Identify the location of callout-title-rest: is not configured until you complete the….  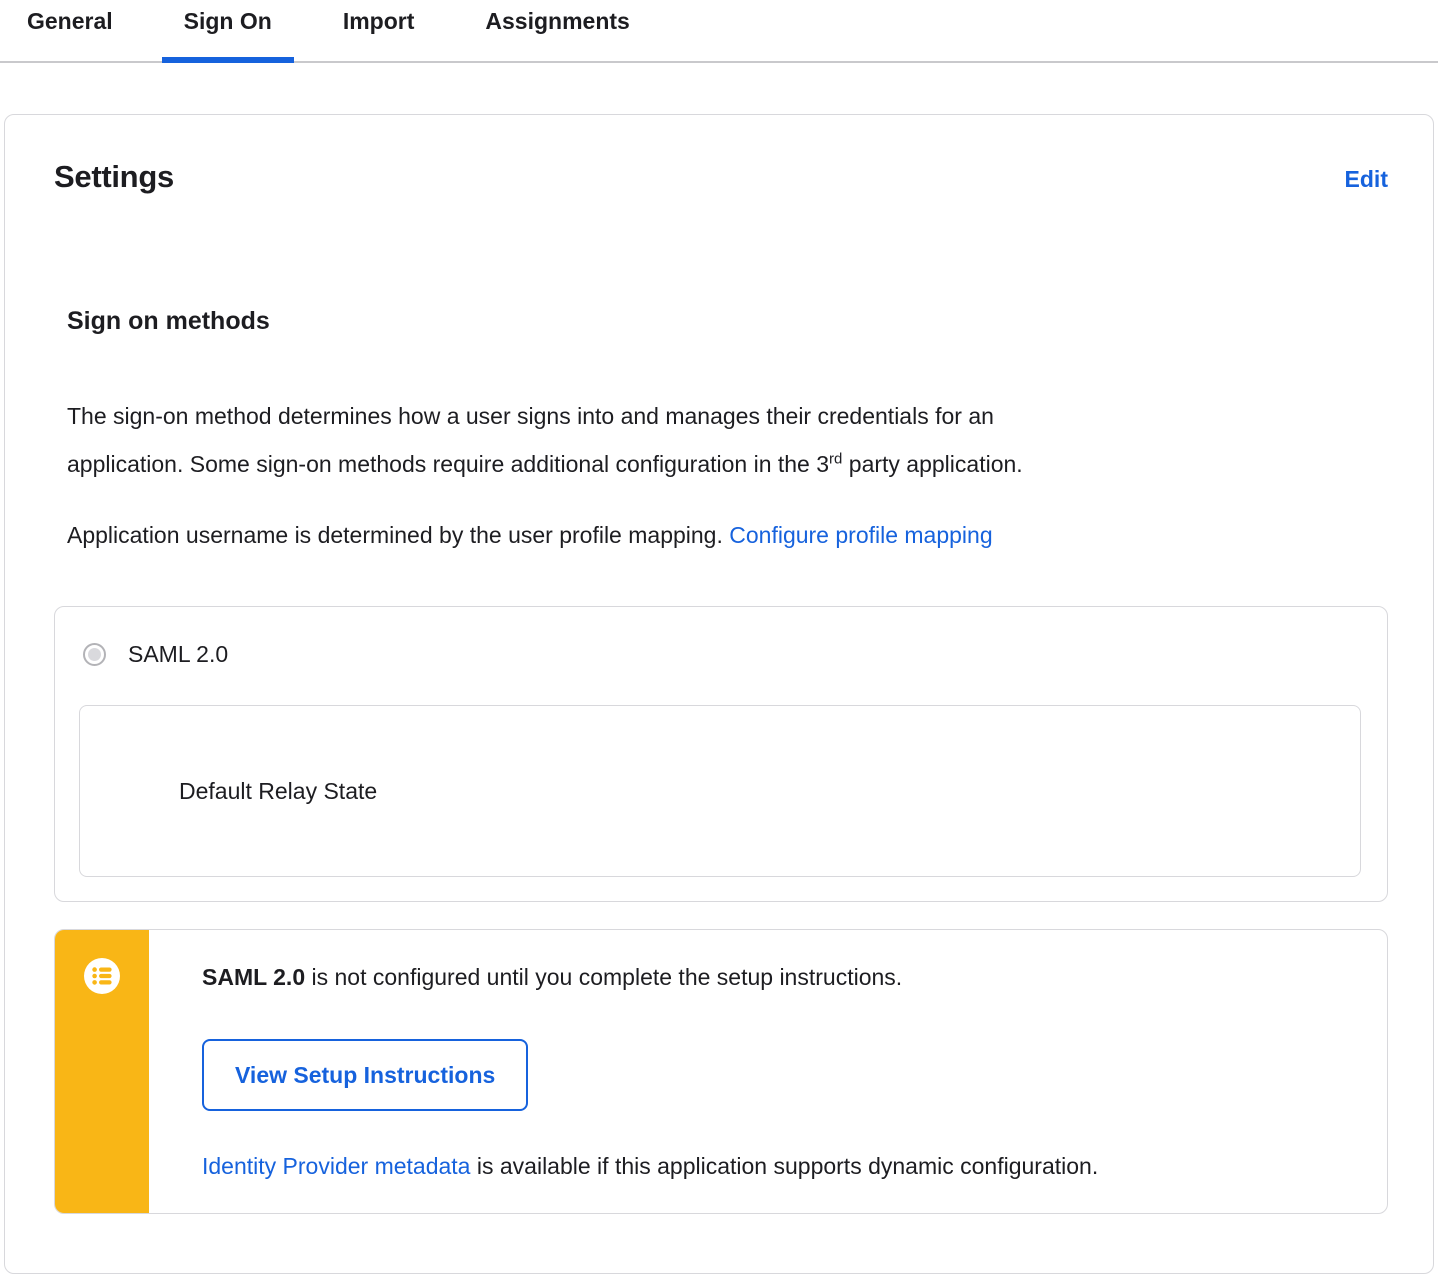
(604, 977).